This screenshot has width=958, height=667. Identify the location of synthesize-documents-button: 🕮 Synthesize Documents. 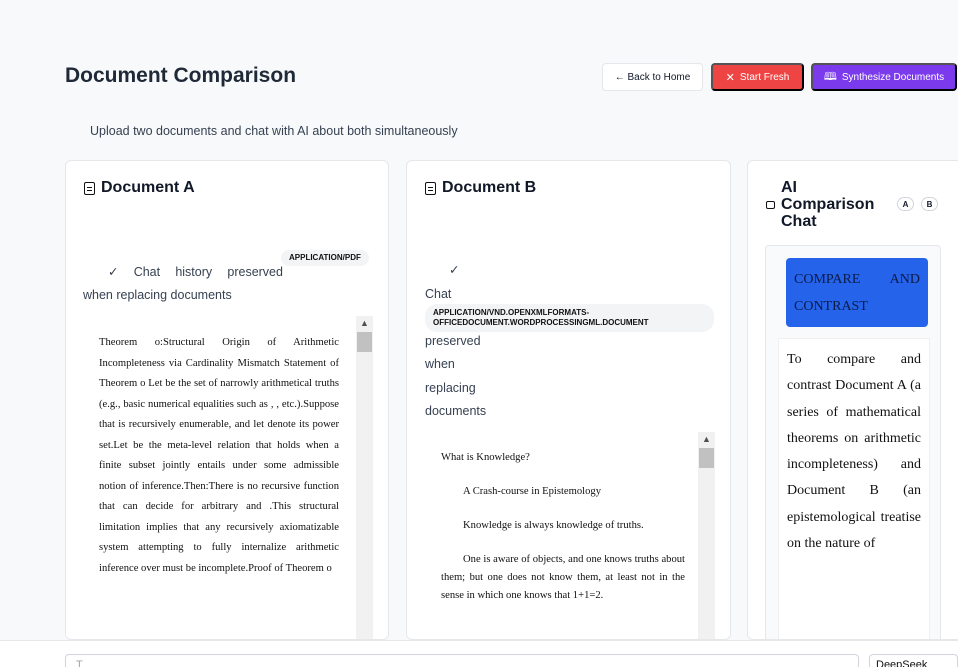
(884, 77).